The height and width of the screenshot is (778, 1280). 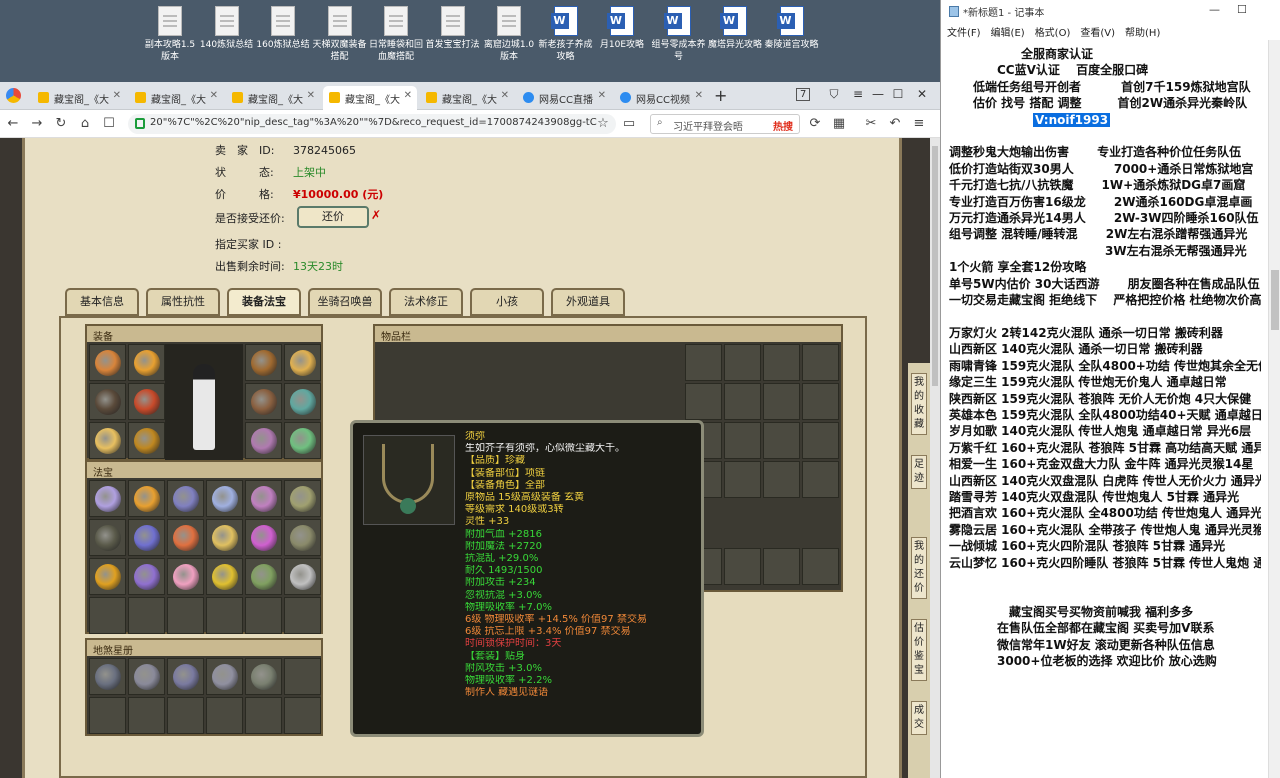 What do you see at coordinates (283, 28) in the screenshot?
I see `desktop-icon: 160炼狱总结` at bounding box center [283, 28].